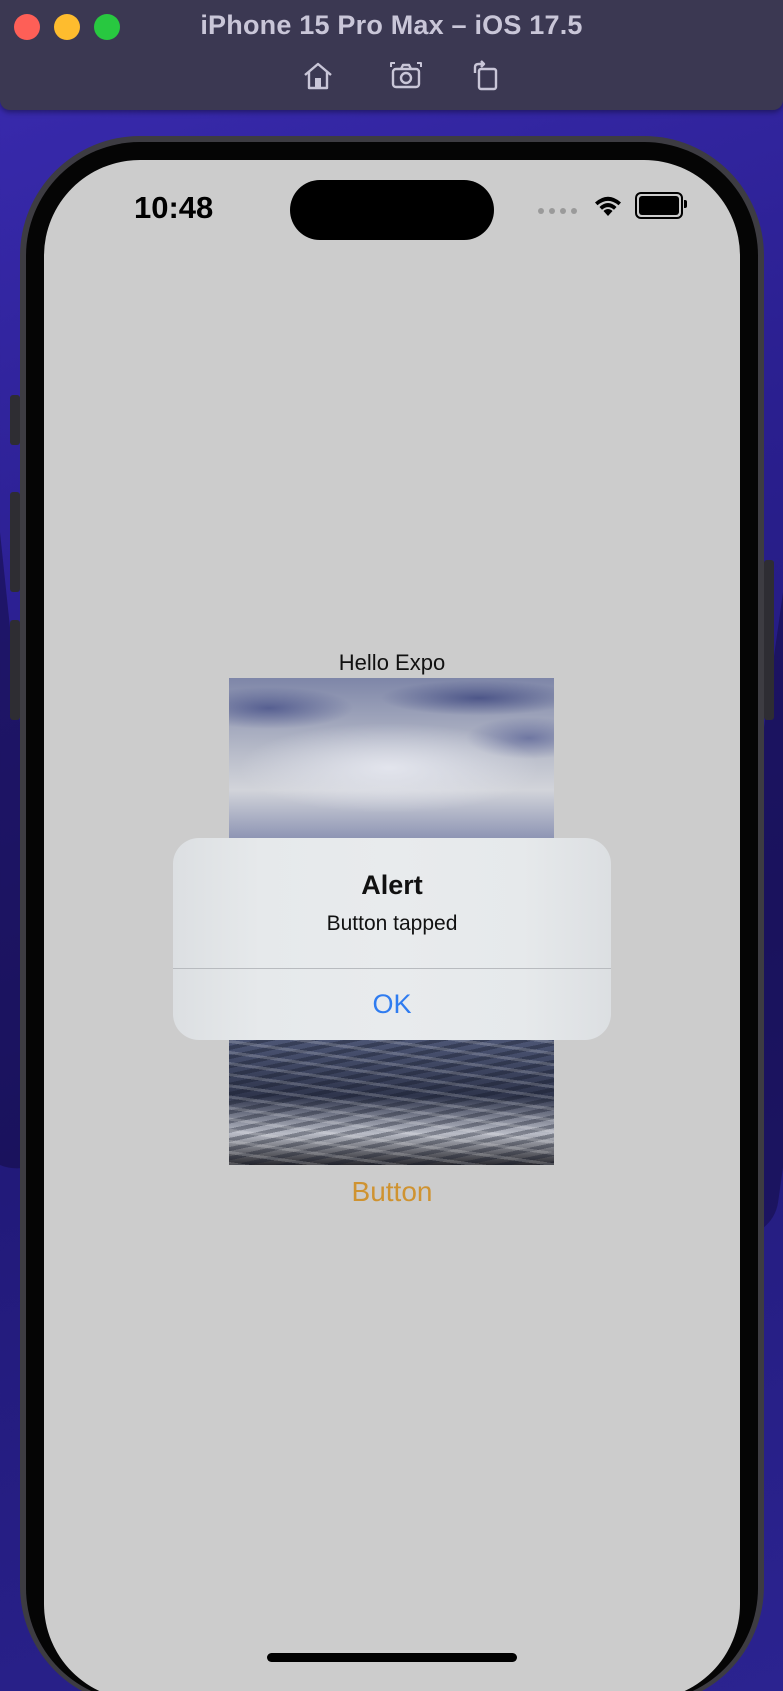 The image size is (783, 1691). Describe the element at coordinates (15, 670) in the screenshot. I see `volume-down-button` at that location.